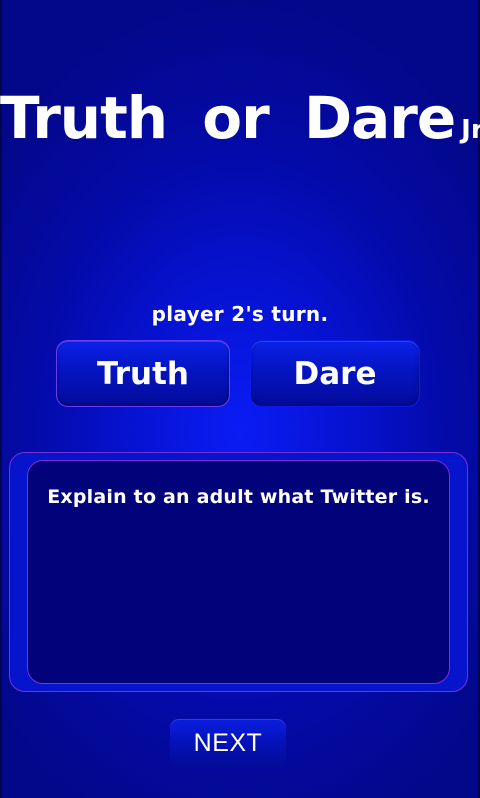 This screenshot has width=480, height=798. What do you see at coordinates (470, 130) in the screenshot?
I see `app-title-suffix: Jr.` at bounding box center [470, 130].